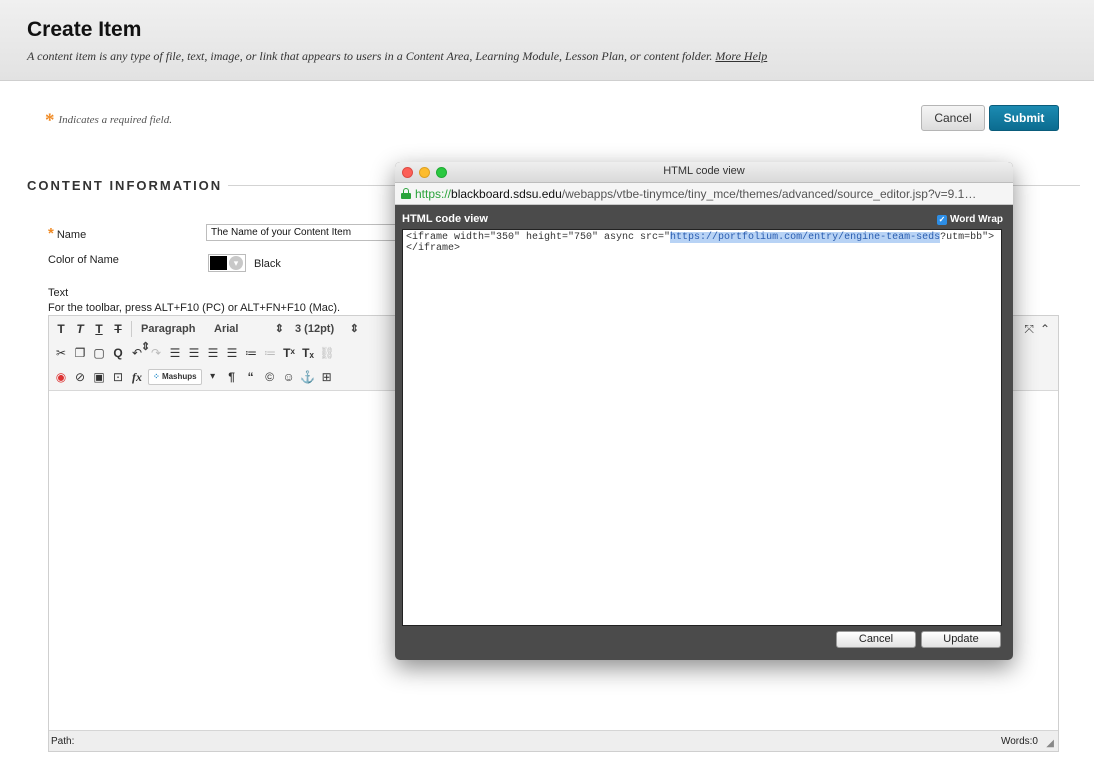  Describe the element at coordinates (327, 353) in the screenshot. I see `link-icon: ⛓` at that location.